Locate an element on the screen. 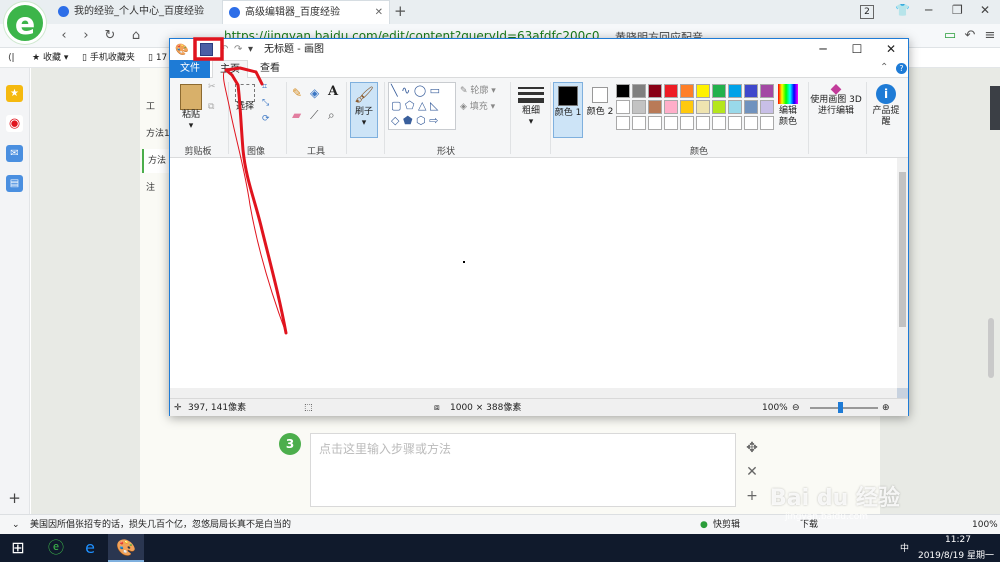 This screenshot has height=562, width=1000. cut-icon: ✂ is located at coordinates (212, 87).